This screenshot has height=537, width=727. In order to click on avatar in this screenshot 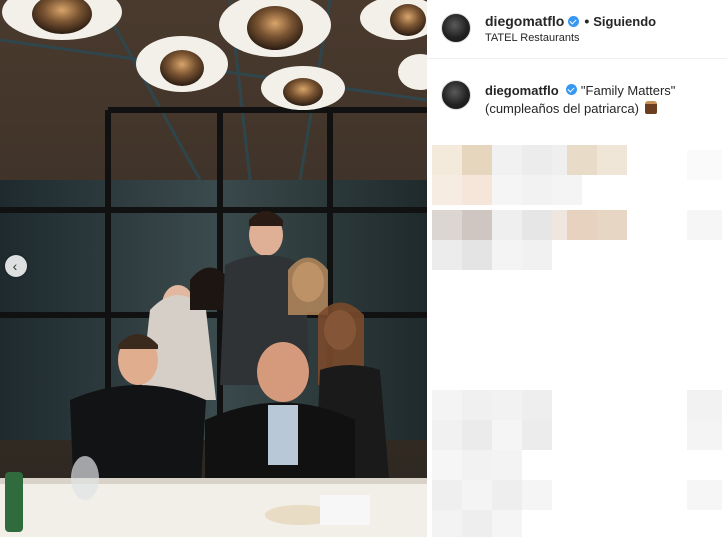, I will do `click(456, 28)`.